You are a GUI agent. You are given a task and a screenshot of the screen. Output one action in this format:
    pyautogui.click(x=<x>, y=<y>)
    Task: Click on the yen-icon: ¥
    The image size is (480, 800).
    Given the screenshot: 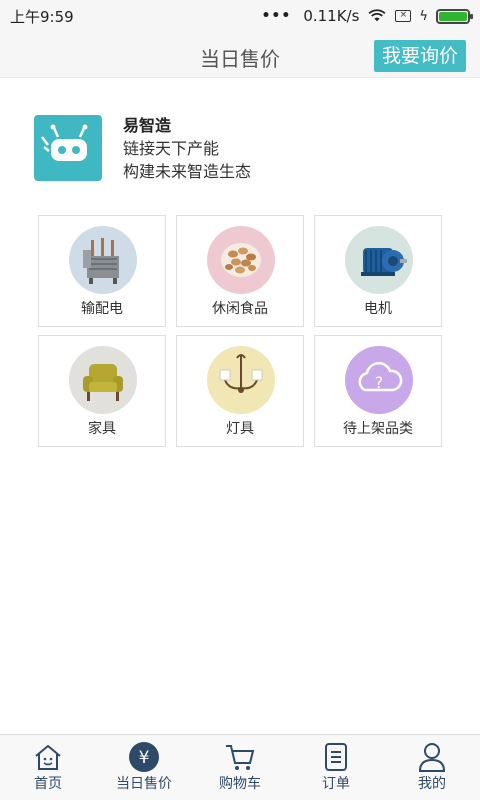 What is the action you would take?
    pyautogui.click(x=144, y=757)
    